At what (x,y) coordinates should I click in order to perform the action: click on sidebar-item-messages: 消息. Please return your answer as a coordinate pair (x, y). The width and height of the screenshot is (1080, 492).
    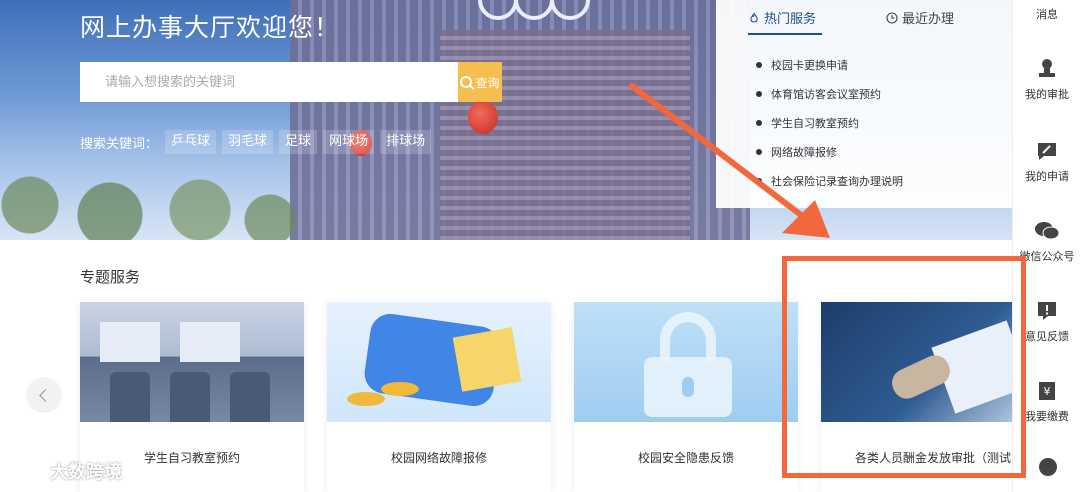
    Looking at the image, I should click on (1046, 14).